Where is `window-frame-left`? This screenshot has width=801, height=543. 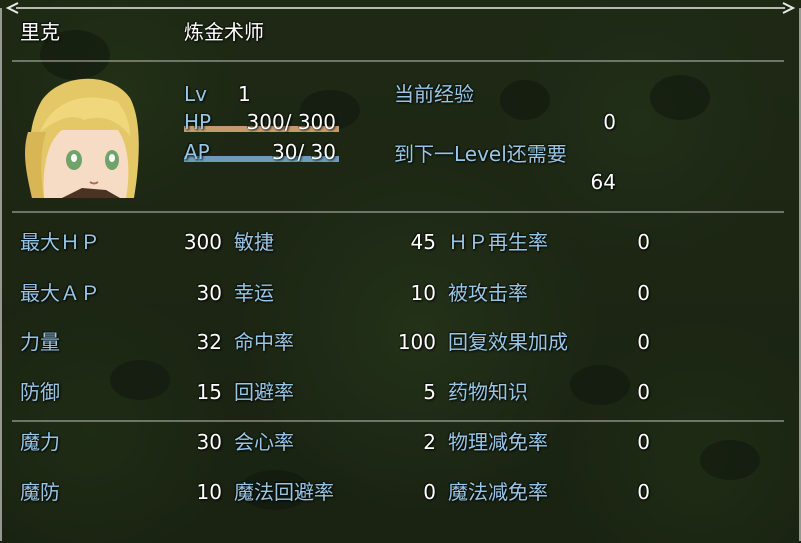 window-frame-left is located at coordinates (1, 274).